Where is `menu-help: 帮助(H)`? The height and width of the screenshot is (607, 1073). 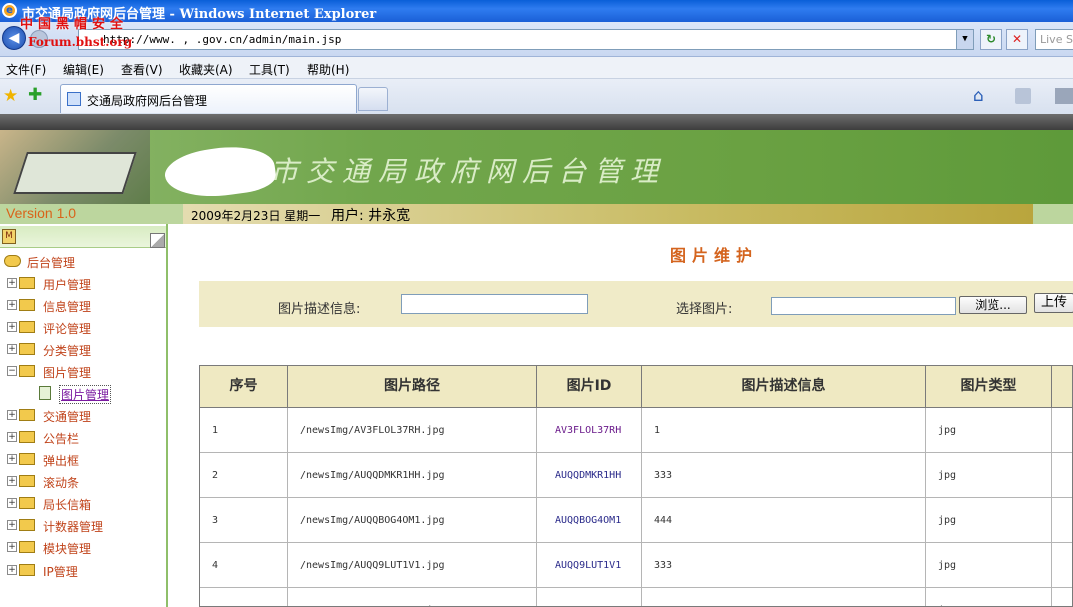
menu-help: 帮助(H) is located at coordinates (328, 69).